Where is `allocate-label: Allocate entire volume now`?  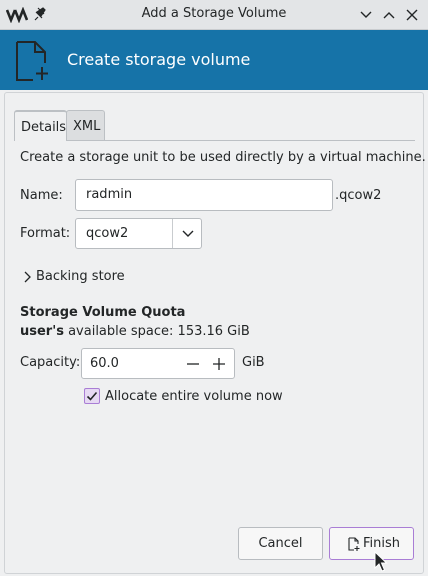
allocate-label: Allocate entire volume now is located at coordinates (194, 396).